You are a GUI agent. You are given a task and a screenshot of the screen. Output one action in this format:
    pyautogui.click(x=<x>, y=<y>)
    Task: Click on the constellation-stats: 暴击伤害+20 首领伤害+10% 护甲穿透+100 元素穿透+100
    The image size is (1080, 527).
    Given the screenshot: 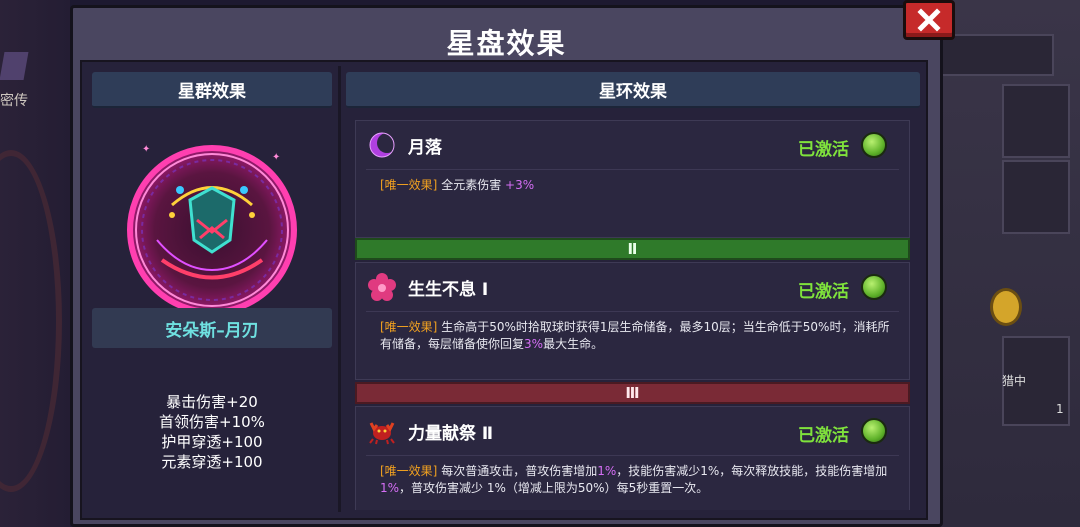 What is the action you would take?
    pyautogui.click(x=212, y=432)
    